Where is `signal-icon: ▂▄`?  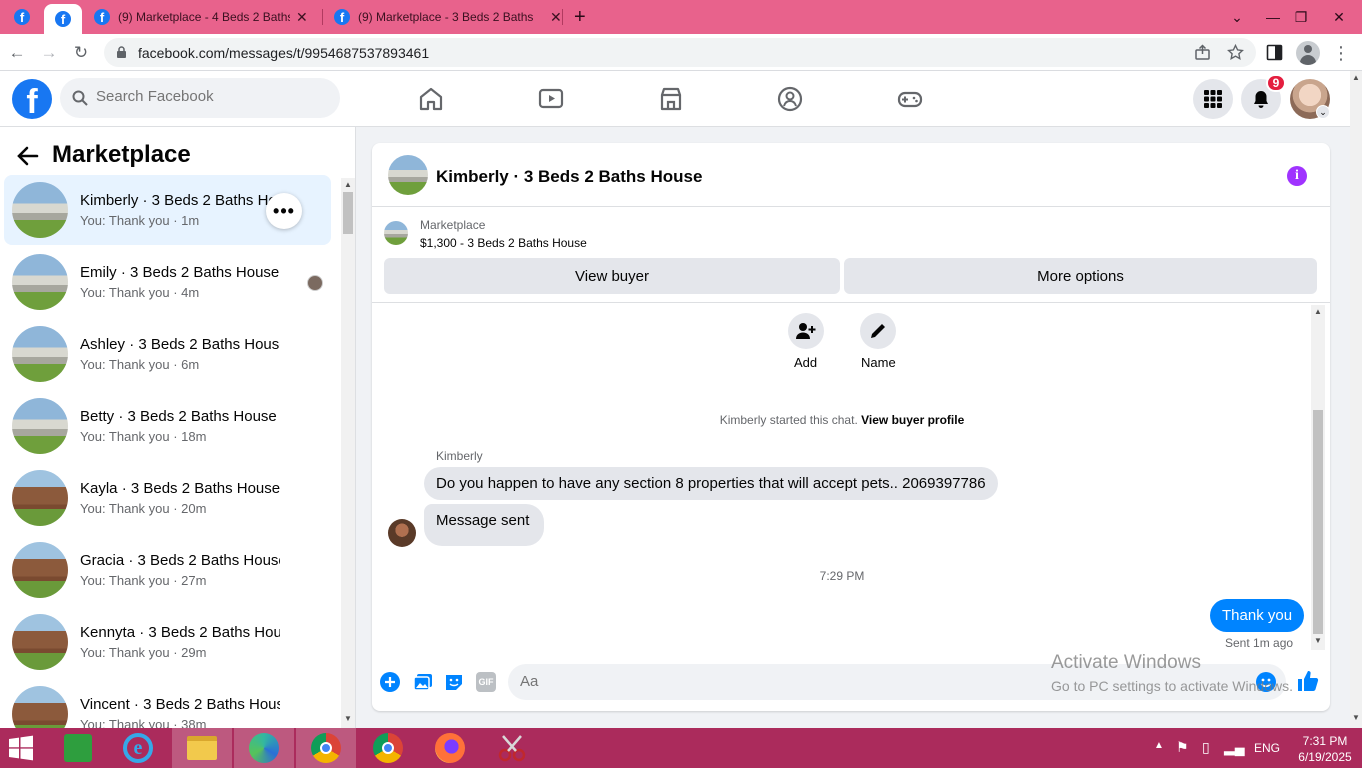 signal-icon: ▂▄ is located at coordinates (1234, 747).